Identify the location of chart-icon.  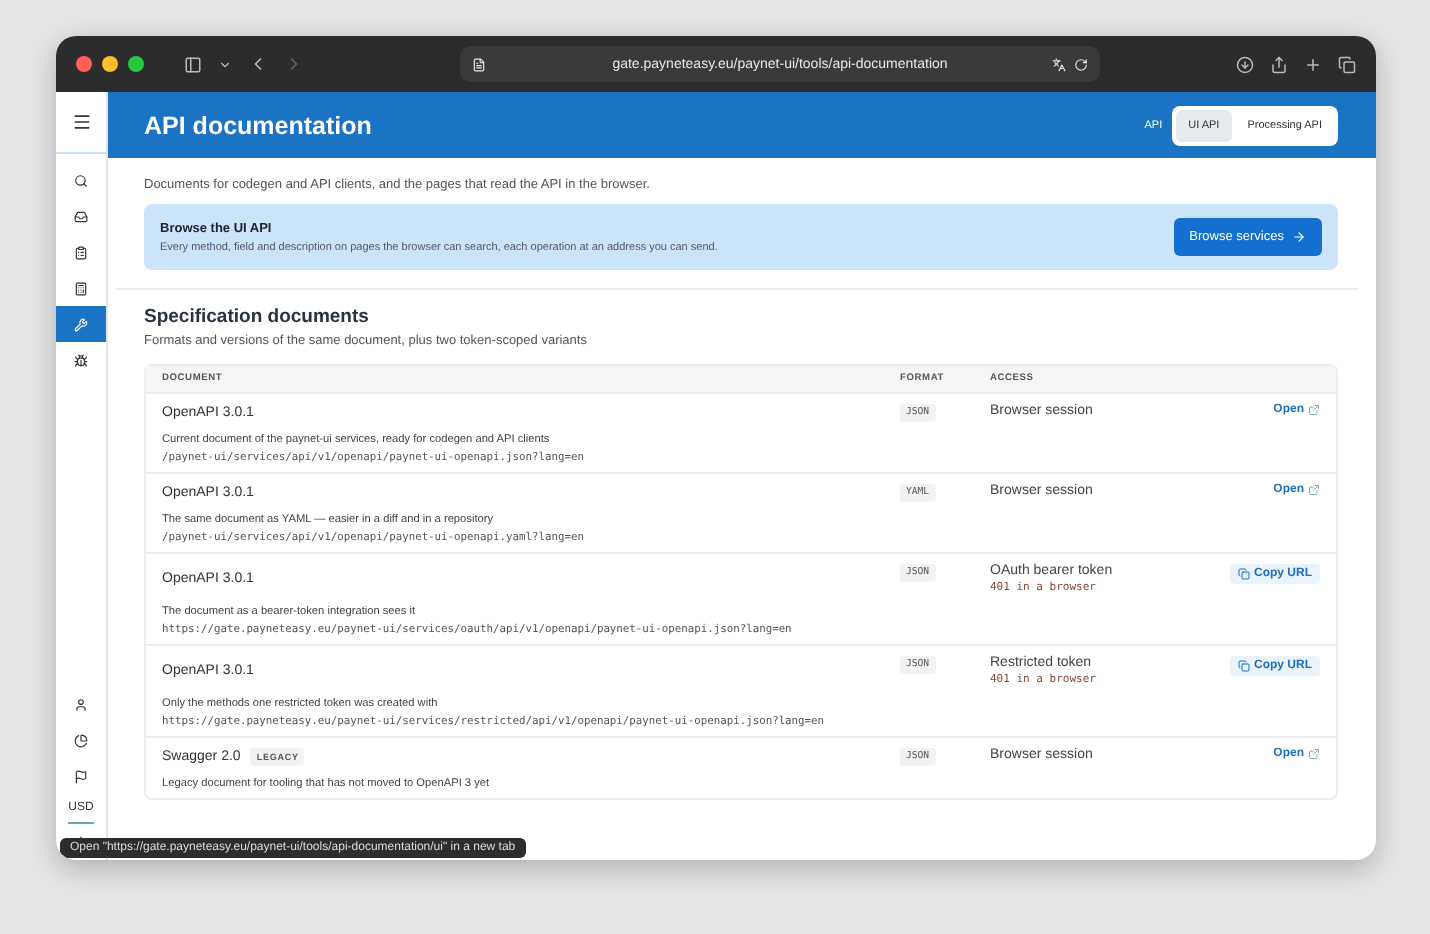
(81, 740).